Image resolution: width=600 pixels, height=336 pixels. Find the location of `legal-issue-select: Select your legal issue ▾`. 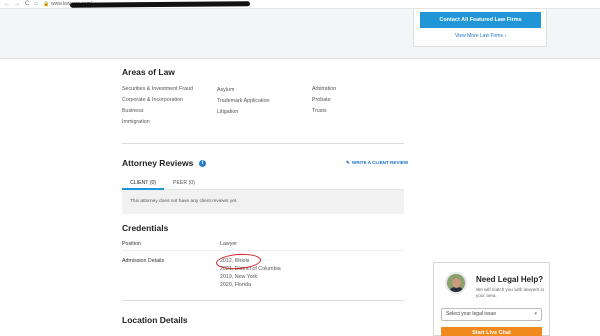

legal-issue-select: Select your legal issue ▾ is located at coordinates (491, 314).